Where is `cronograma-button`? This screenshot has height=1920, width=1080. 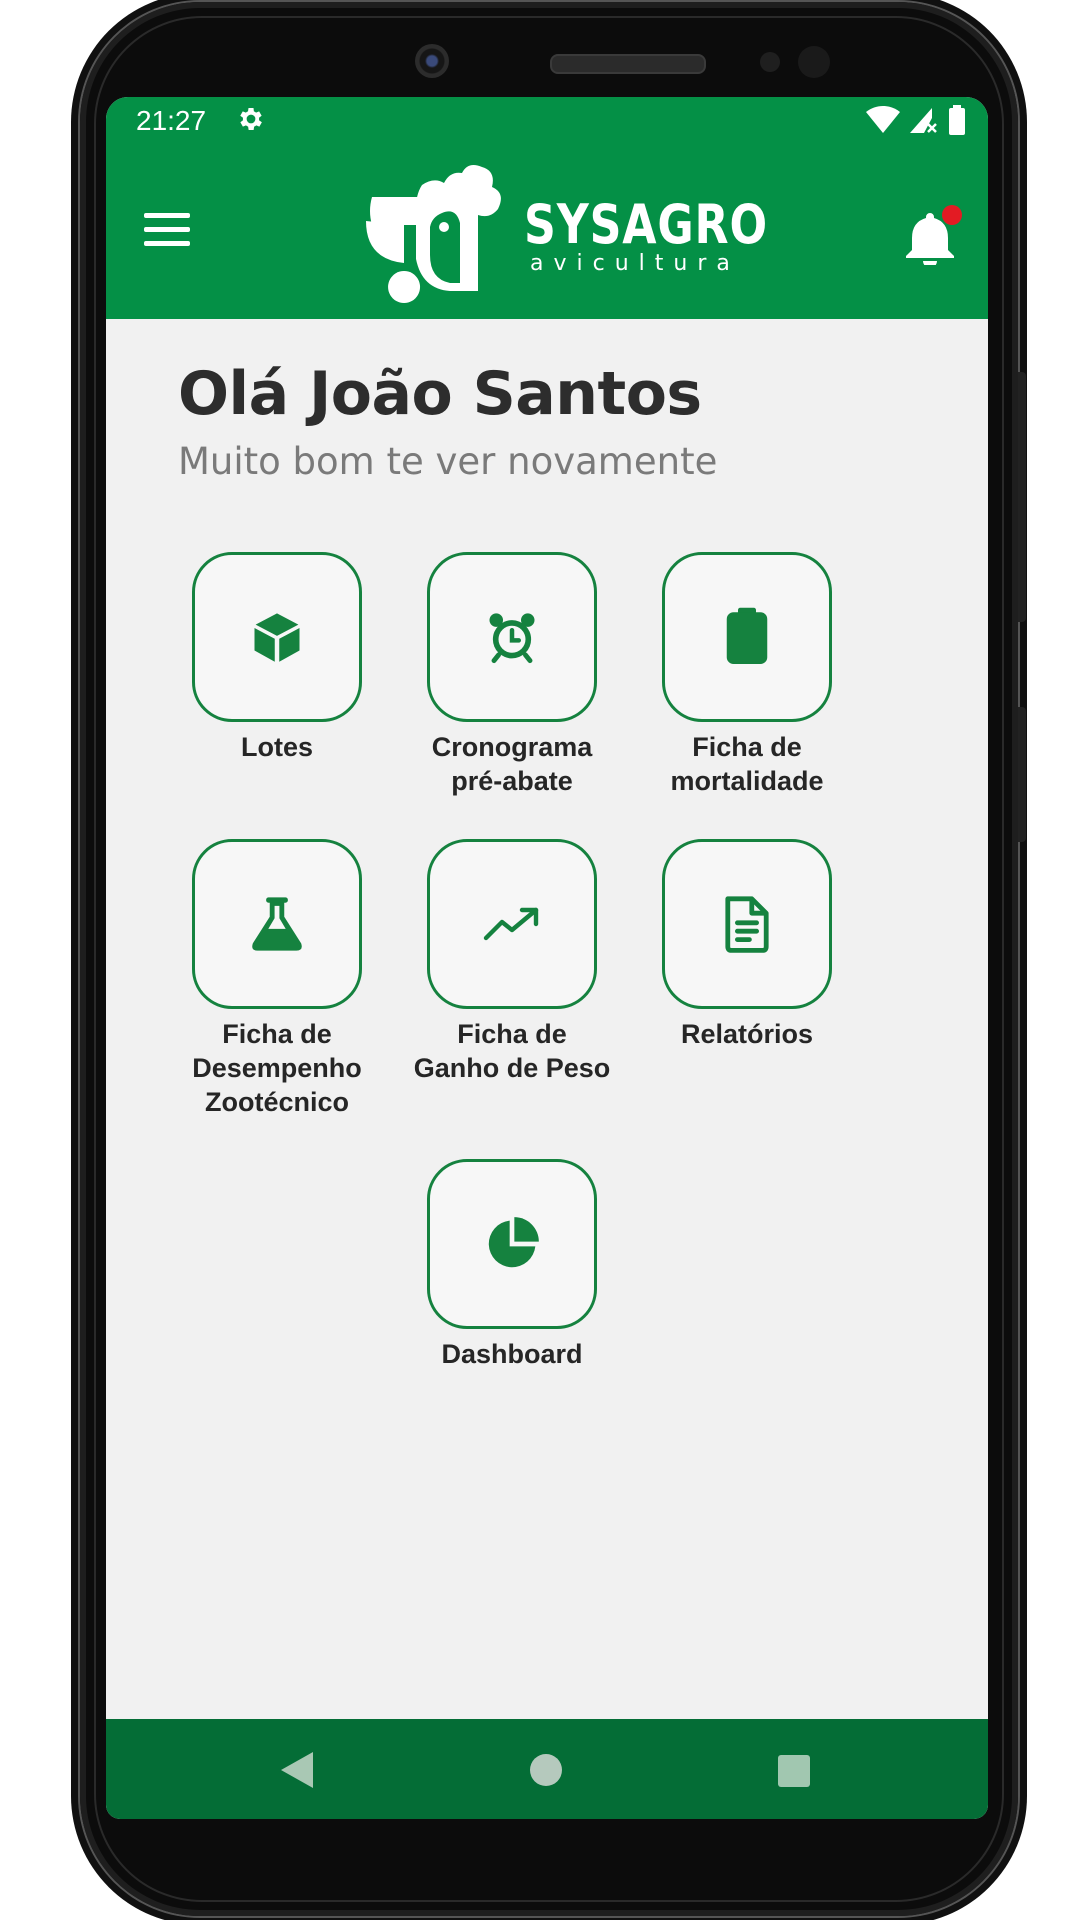
cronograma-button is located at coordinates (512, 637).